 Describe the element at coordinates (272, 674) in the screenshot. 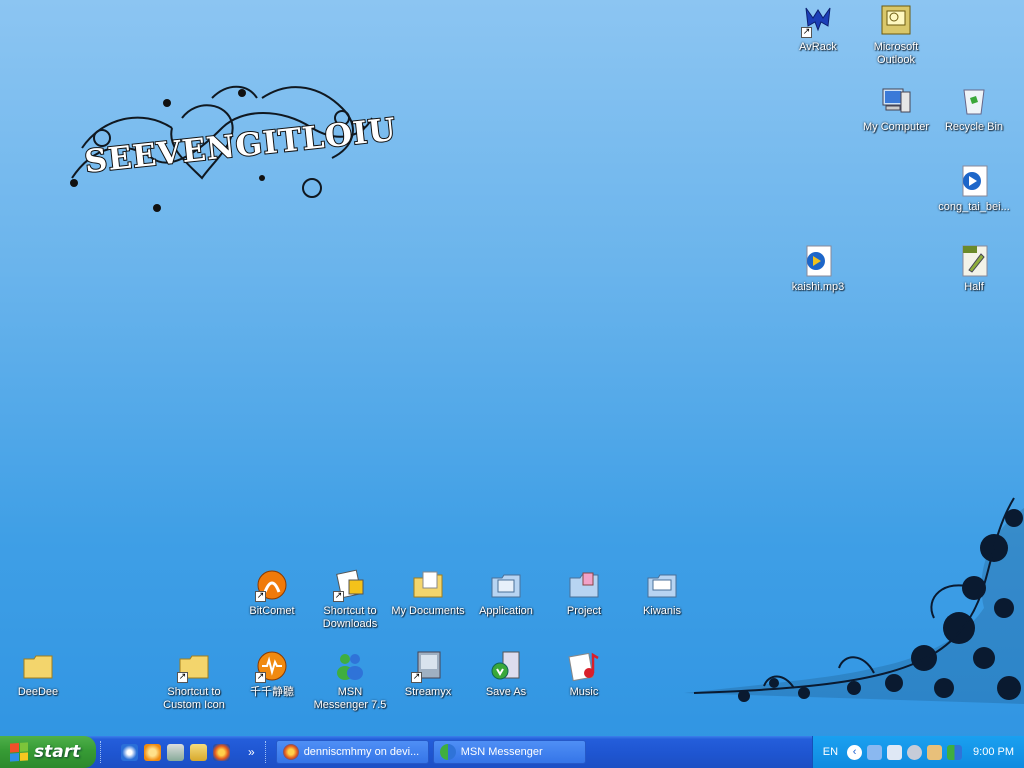

I see `ttplayer-icon: ↗ 千千静聽` at that location.